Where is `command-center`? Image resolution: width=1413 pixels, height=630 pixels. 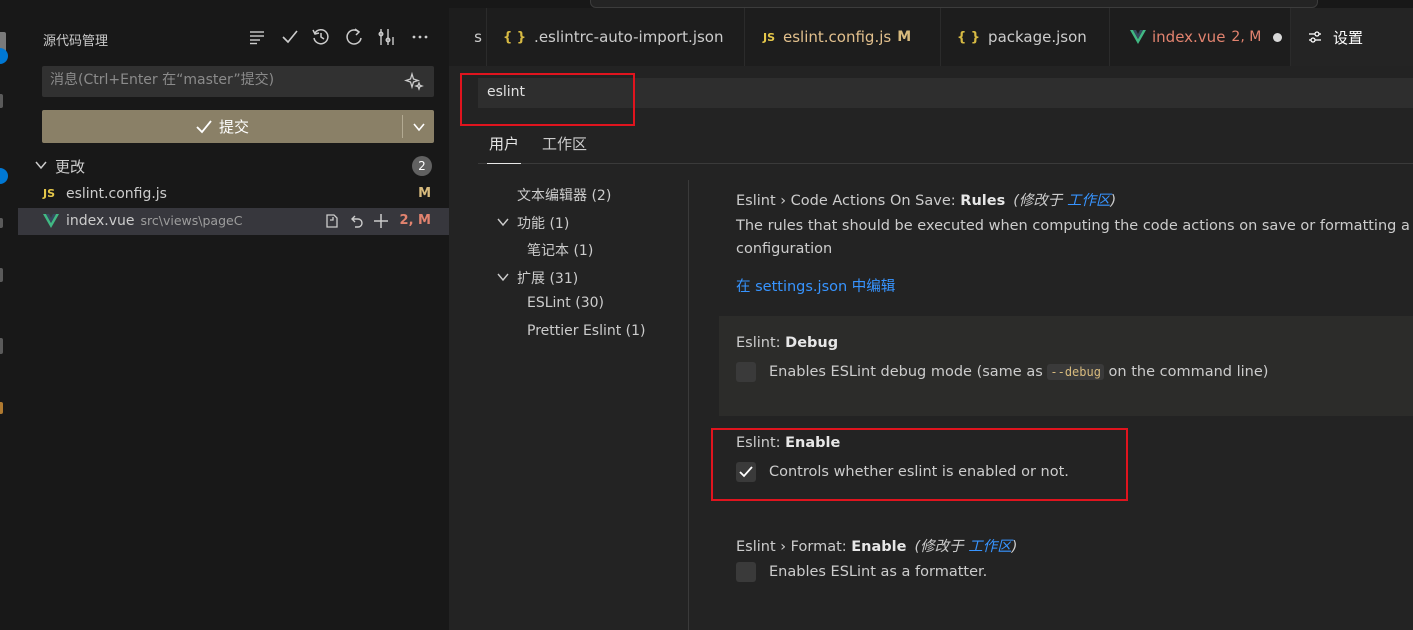
command-center is located at coordinates (954, 4).